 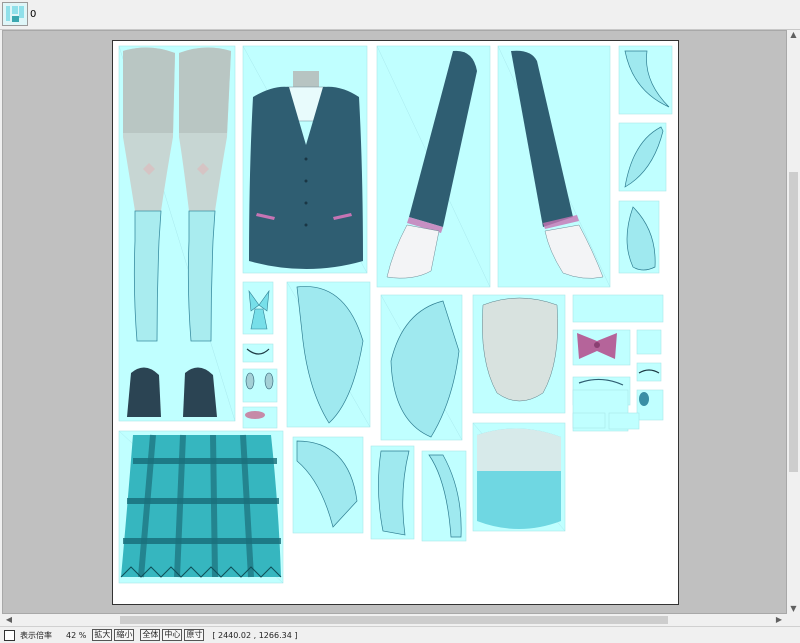 I want to click on scroll-left-icon: ◀, so click(x=9, y=620).